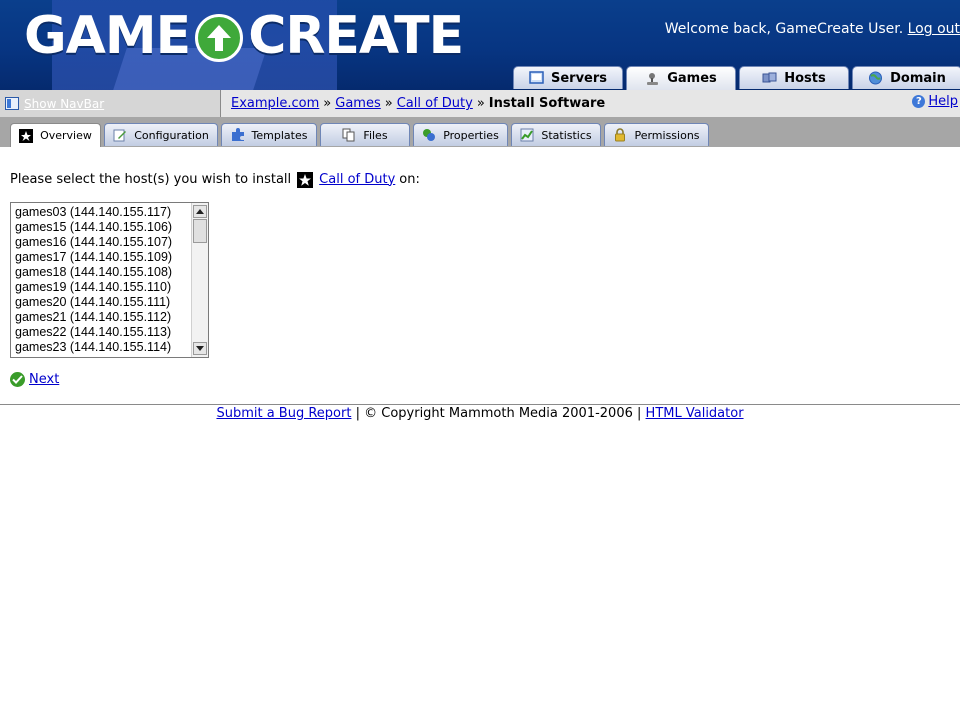 The height and width of the screenshot is (720, 960). Describe the element at coordinates (120, 135) in the screenshot. I see `edit-icon` at that location.